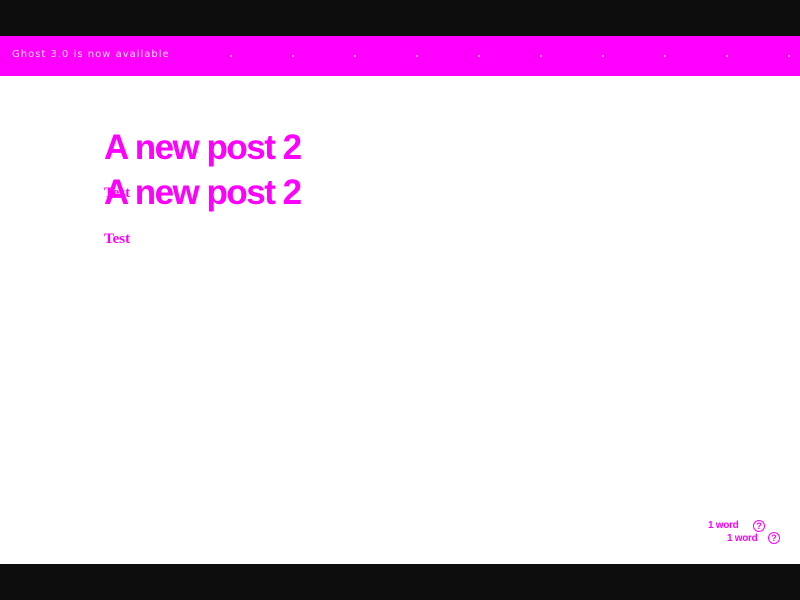 The image size is (800, 600). Describe the element at coordinates (774, 538) in the screenshot. I see `help-icon-ghost: ?` at that location.